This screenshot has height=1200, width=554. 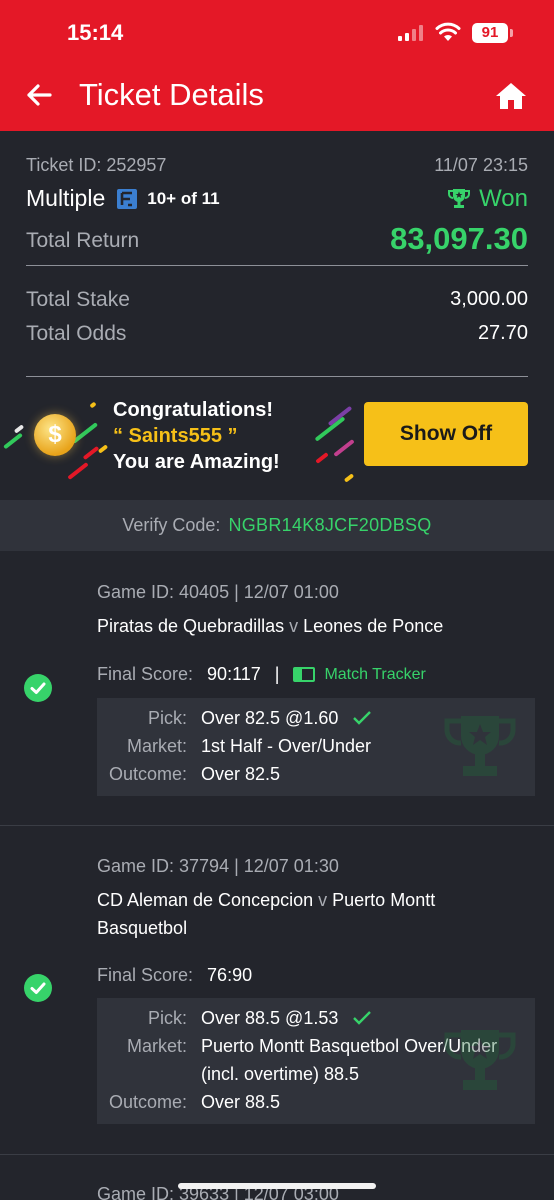 What do you see at coordinates (205, 900) in the screenshot?
I see `home-team: CD Aleman de Concepcion` at bounding box center [205, 900].